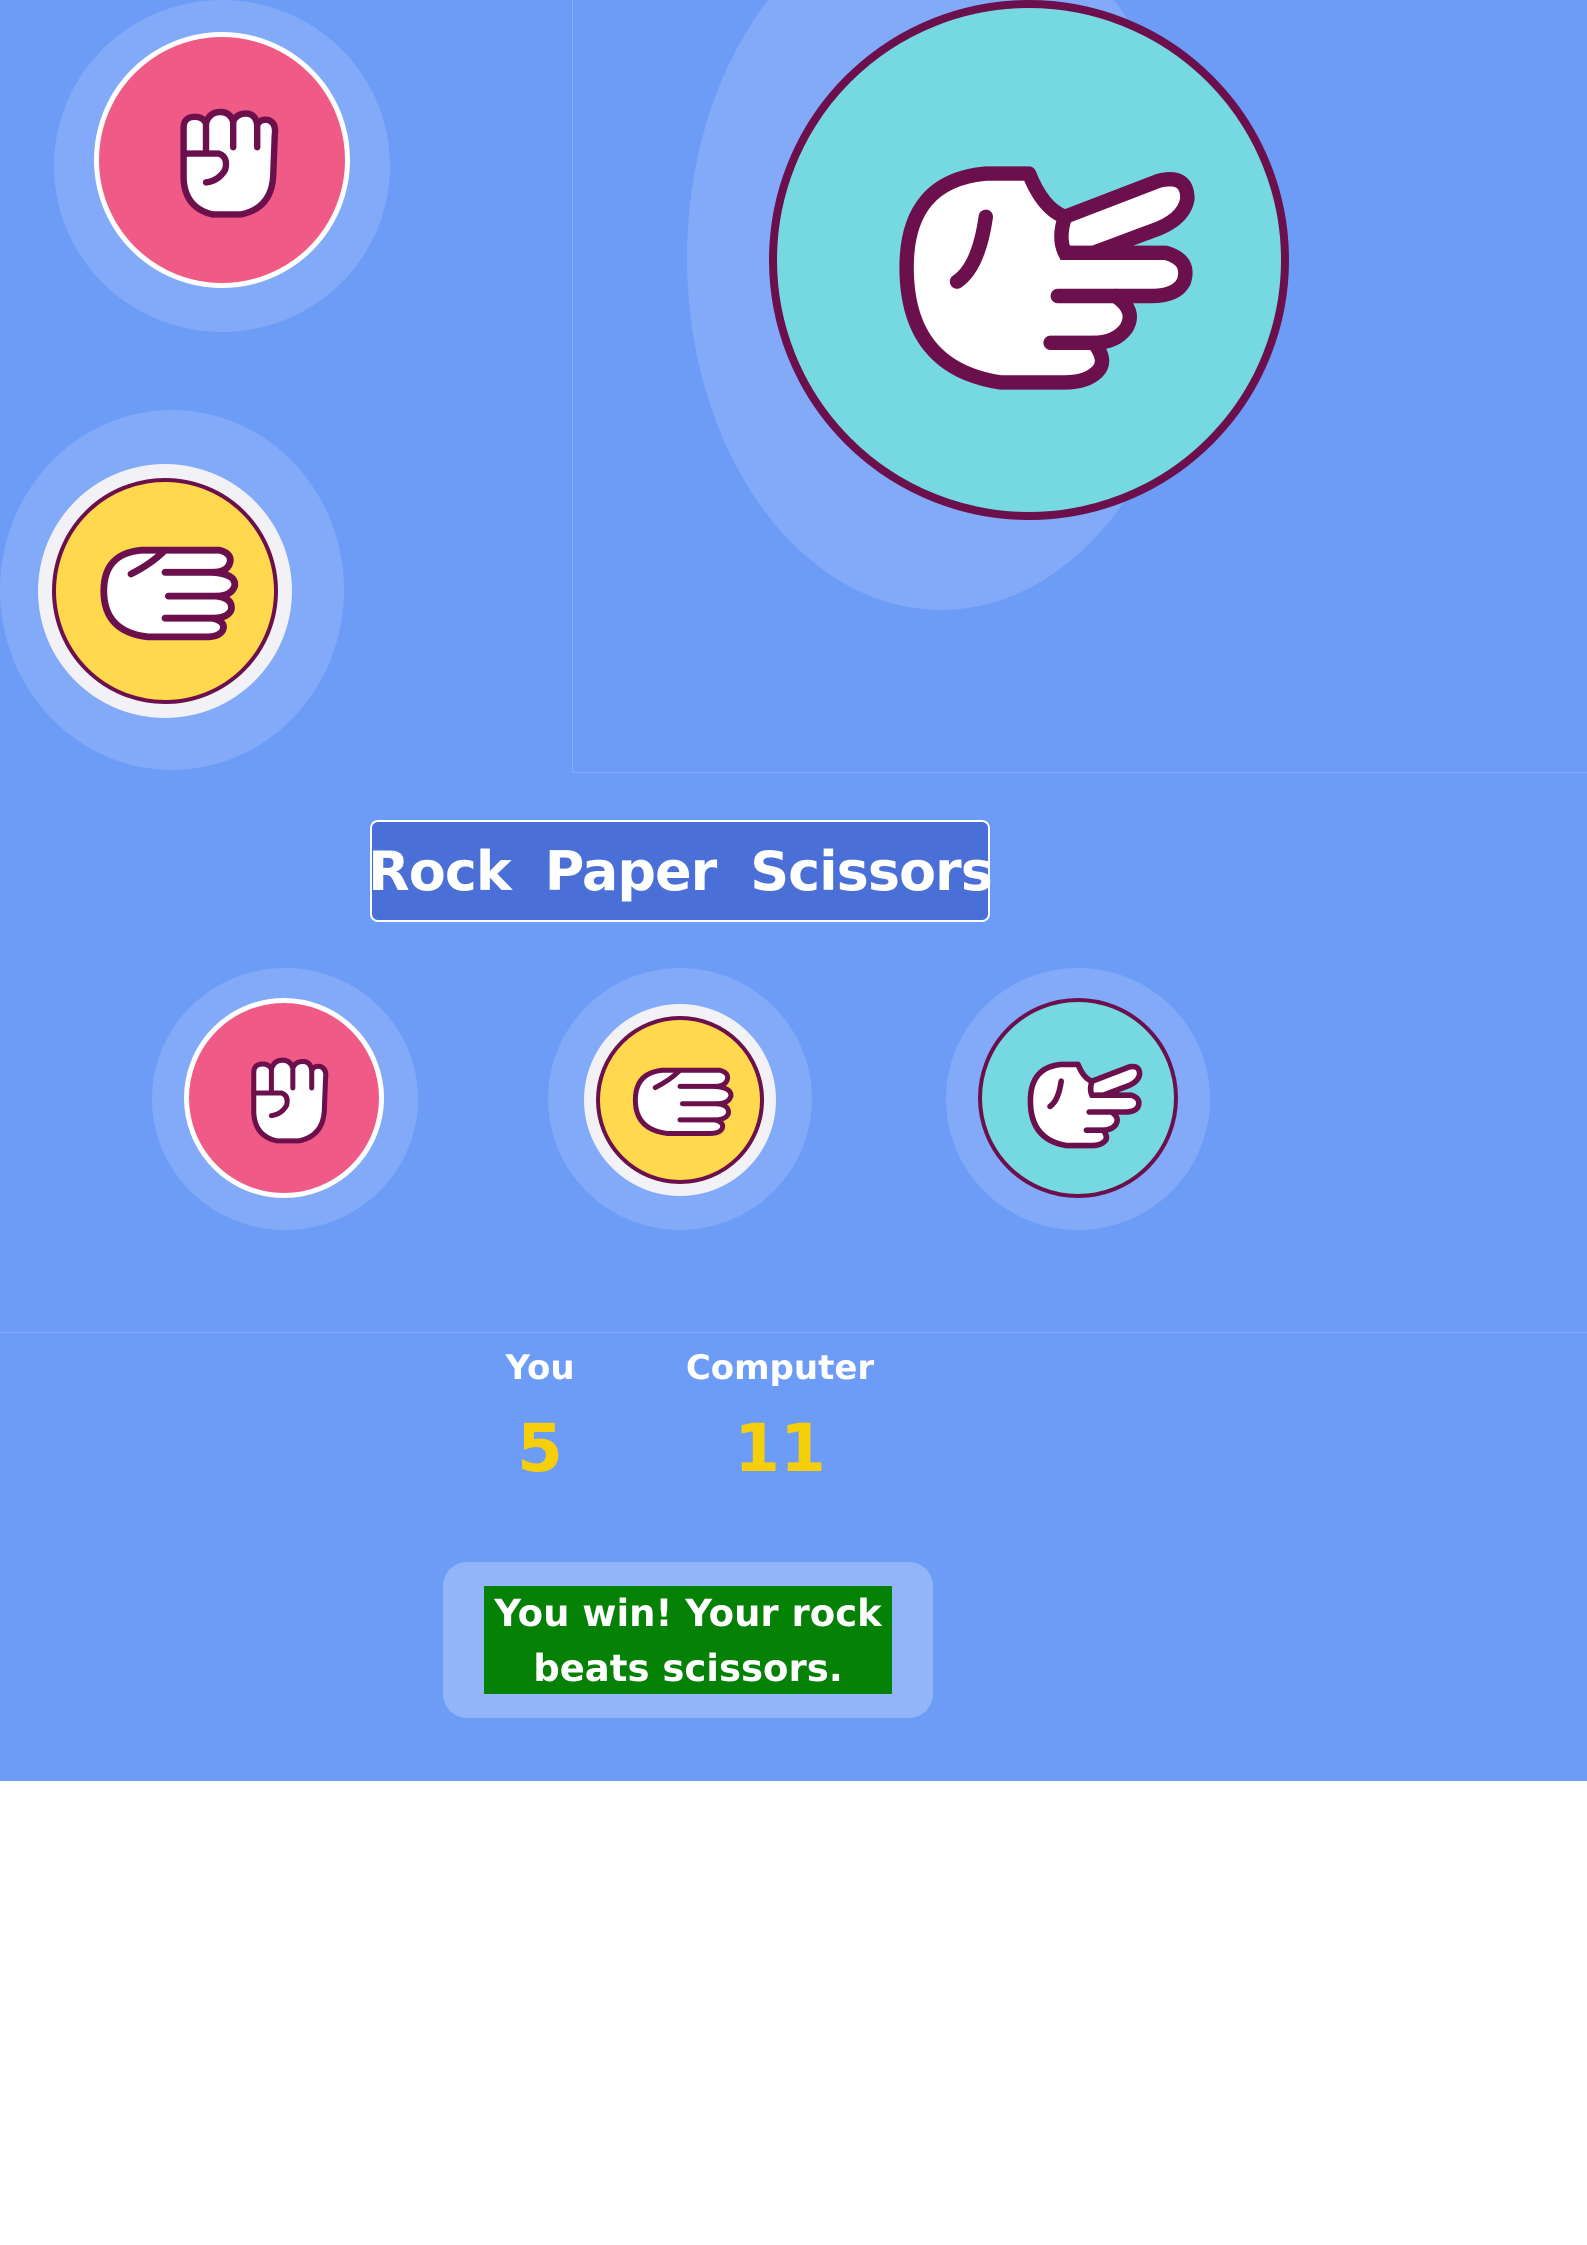 The height and width of the screenshot is (2245, 1587). I want to click on scissors-button, so click(1078, 1098).